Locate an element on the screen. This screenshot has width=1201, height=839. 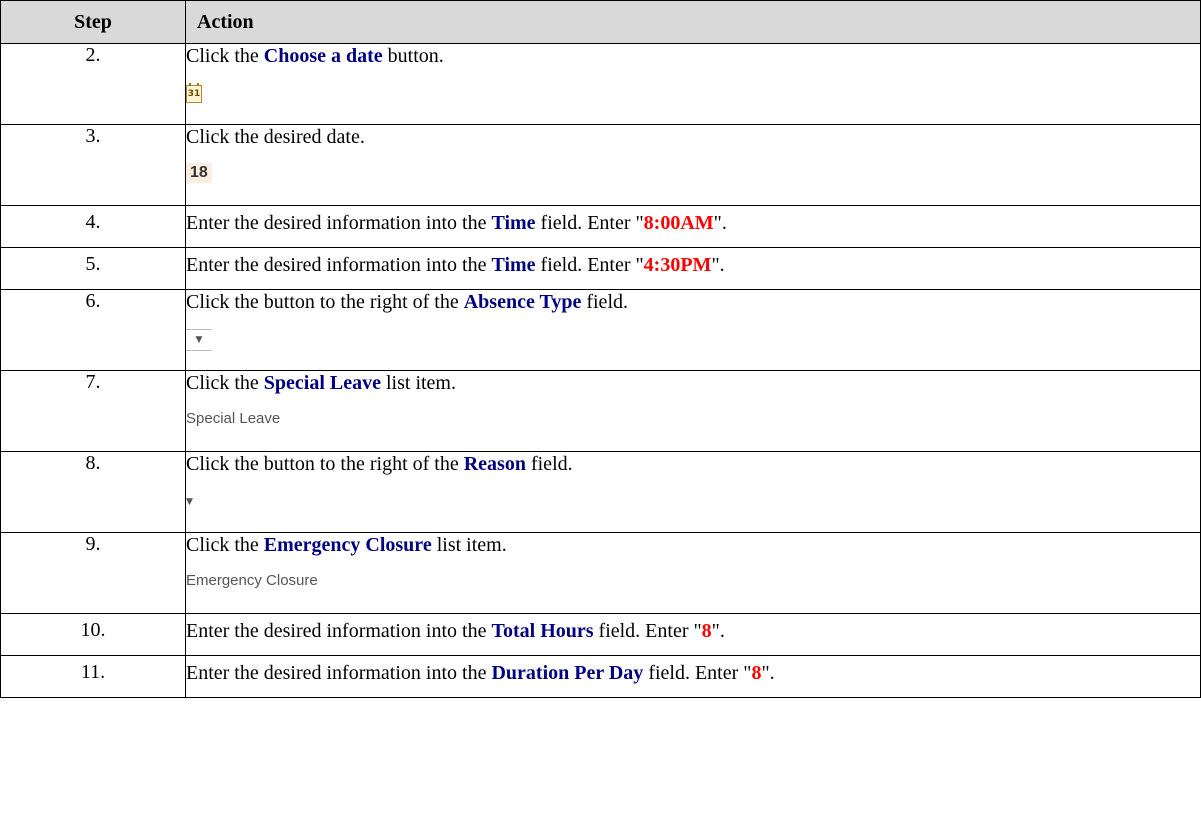
step-number: 2. is located at coordinates (93, 84).